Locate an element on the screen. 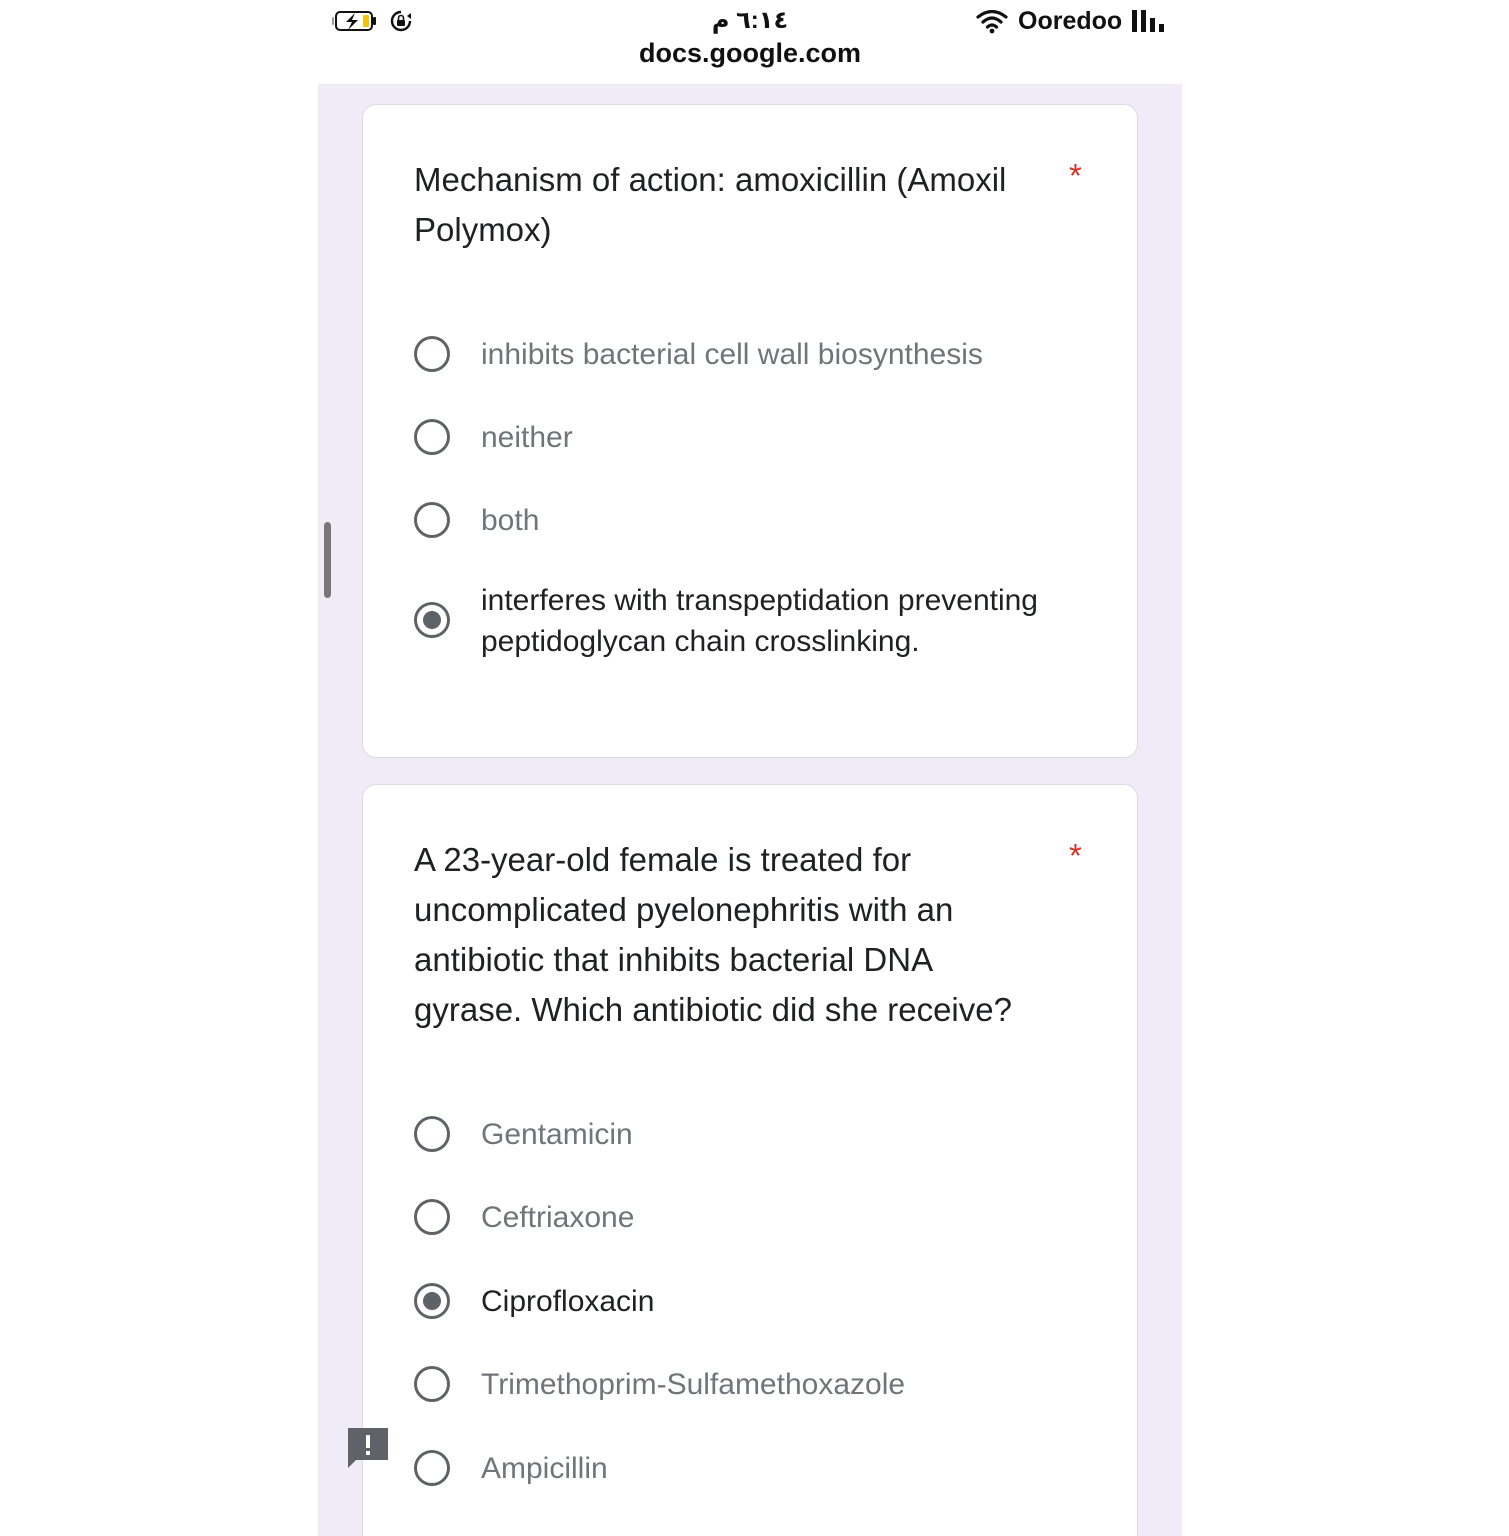  carrier-name: Ooredoo is located at coordinates (1070, 21).